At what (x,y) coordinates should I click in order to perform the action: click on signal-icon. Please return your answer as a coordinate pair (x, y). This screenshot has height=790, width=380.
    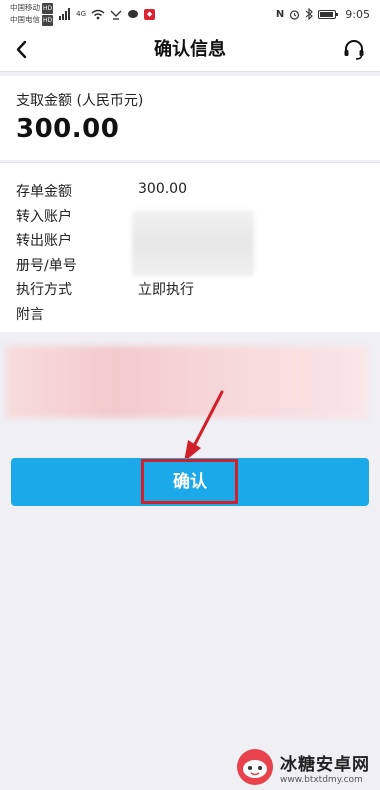
    Looking at the image, I should click on (65, 14).